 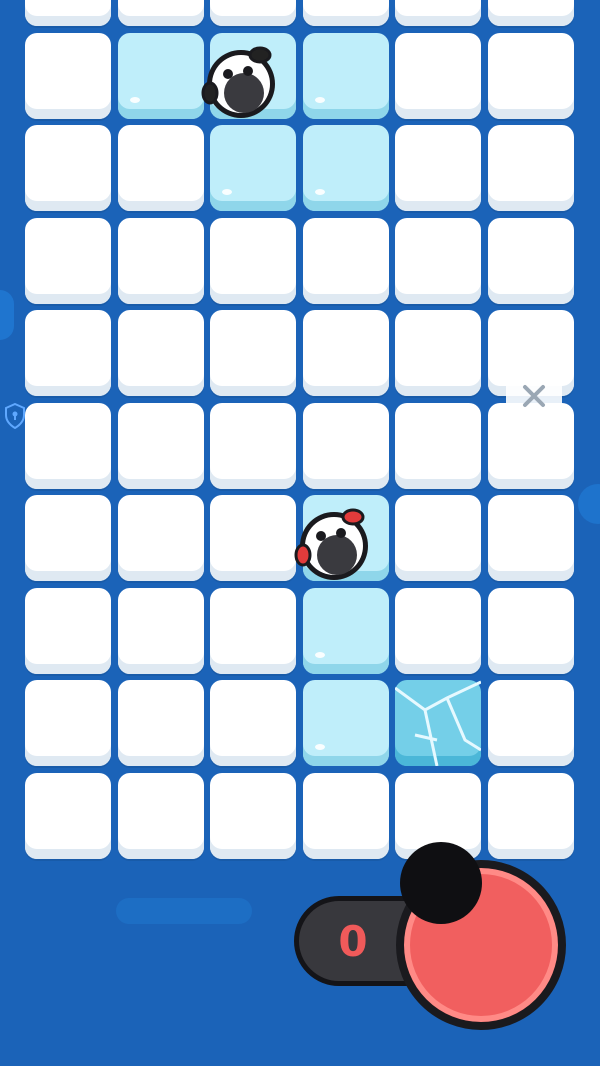 What do you see at coordinates (184, 911) in the screenshot?
I see `faint-progress-bar` at bounding box center [184, 911].